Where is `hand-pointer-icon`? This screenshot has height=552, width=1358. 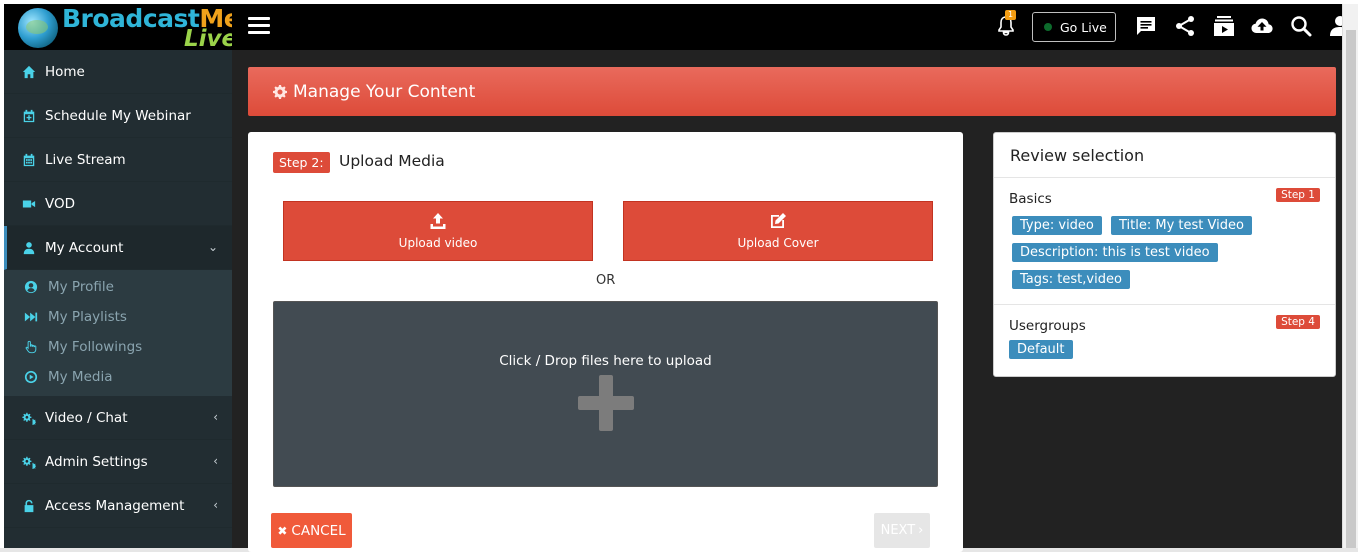 hand-pointer-icon is located at coordinates (31, 347).